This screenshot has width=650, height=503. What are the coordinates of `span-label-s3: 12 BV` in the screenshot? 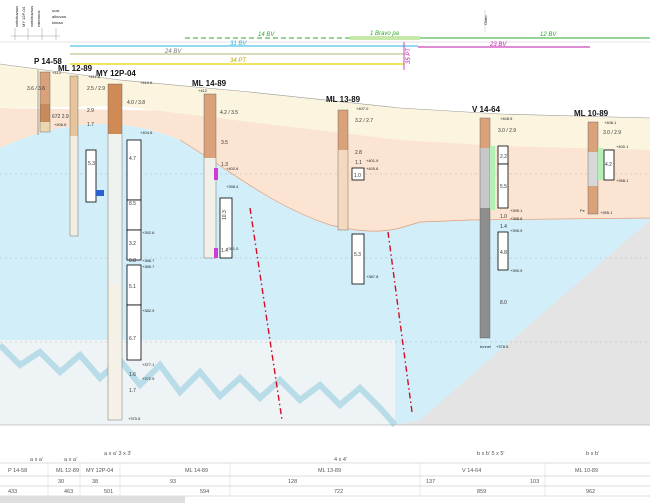 It's located at (548, 35).